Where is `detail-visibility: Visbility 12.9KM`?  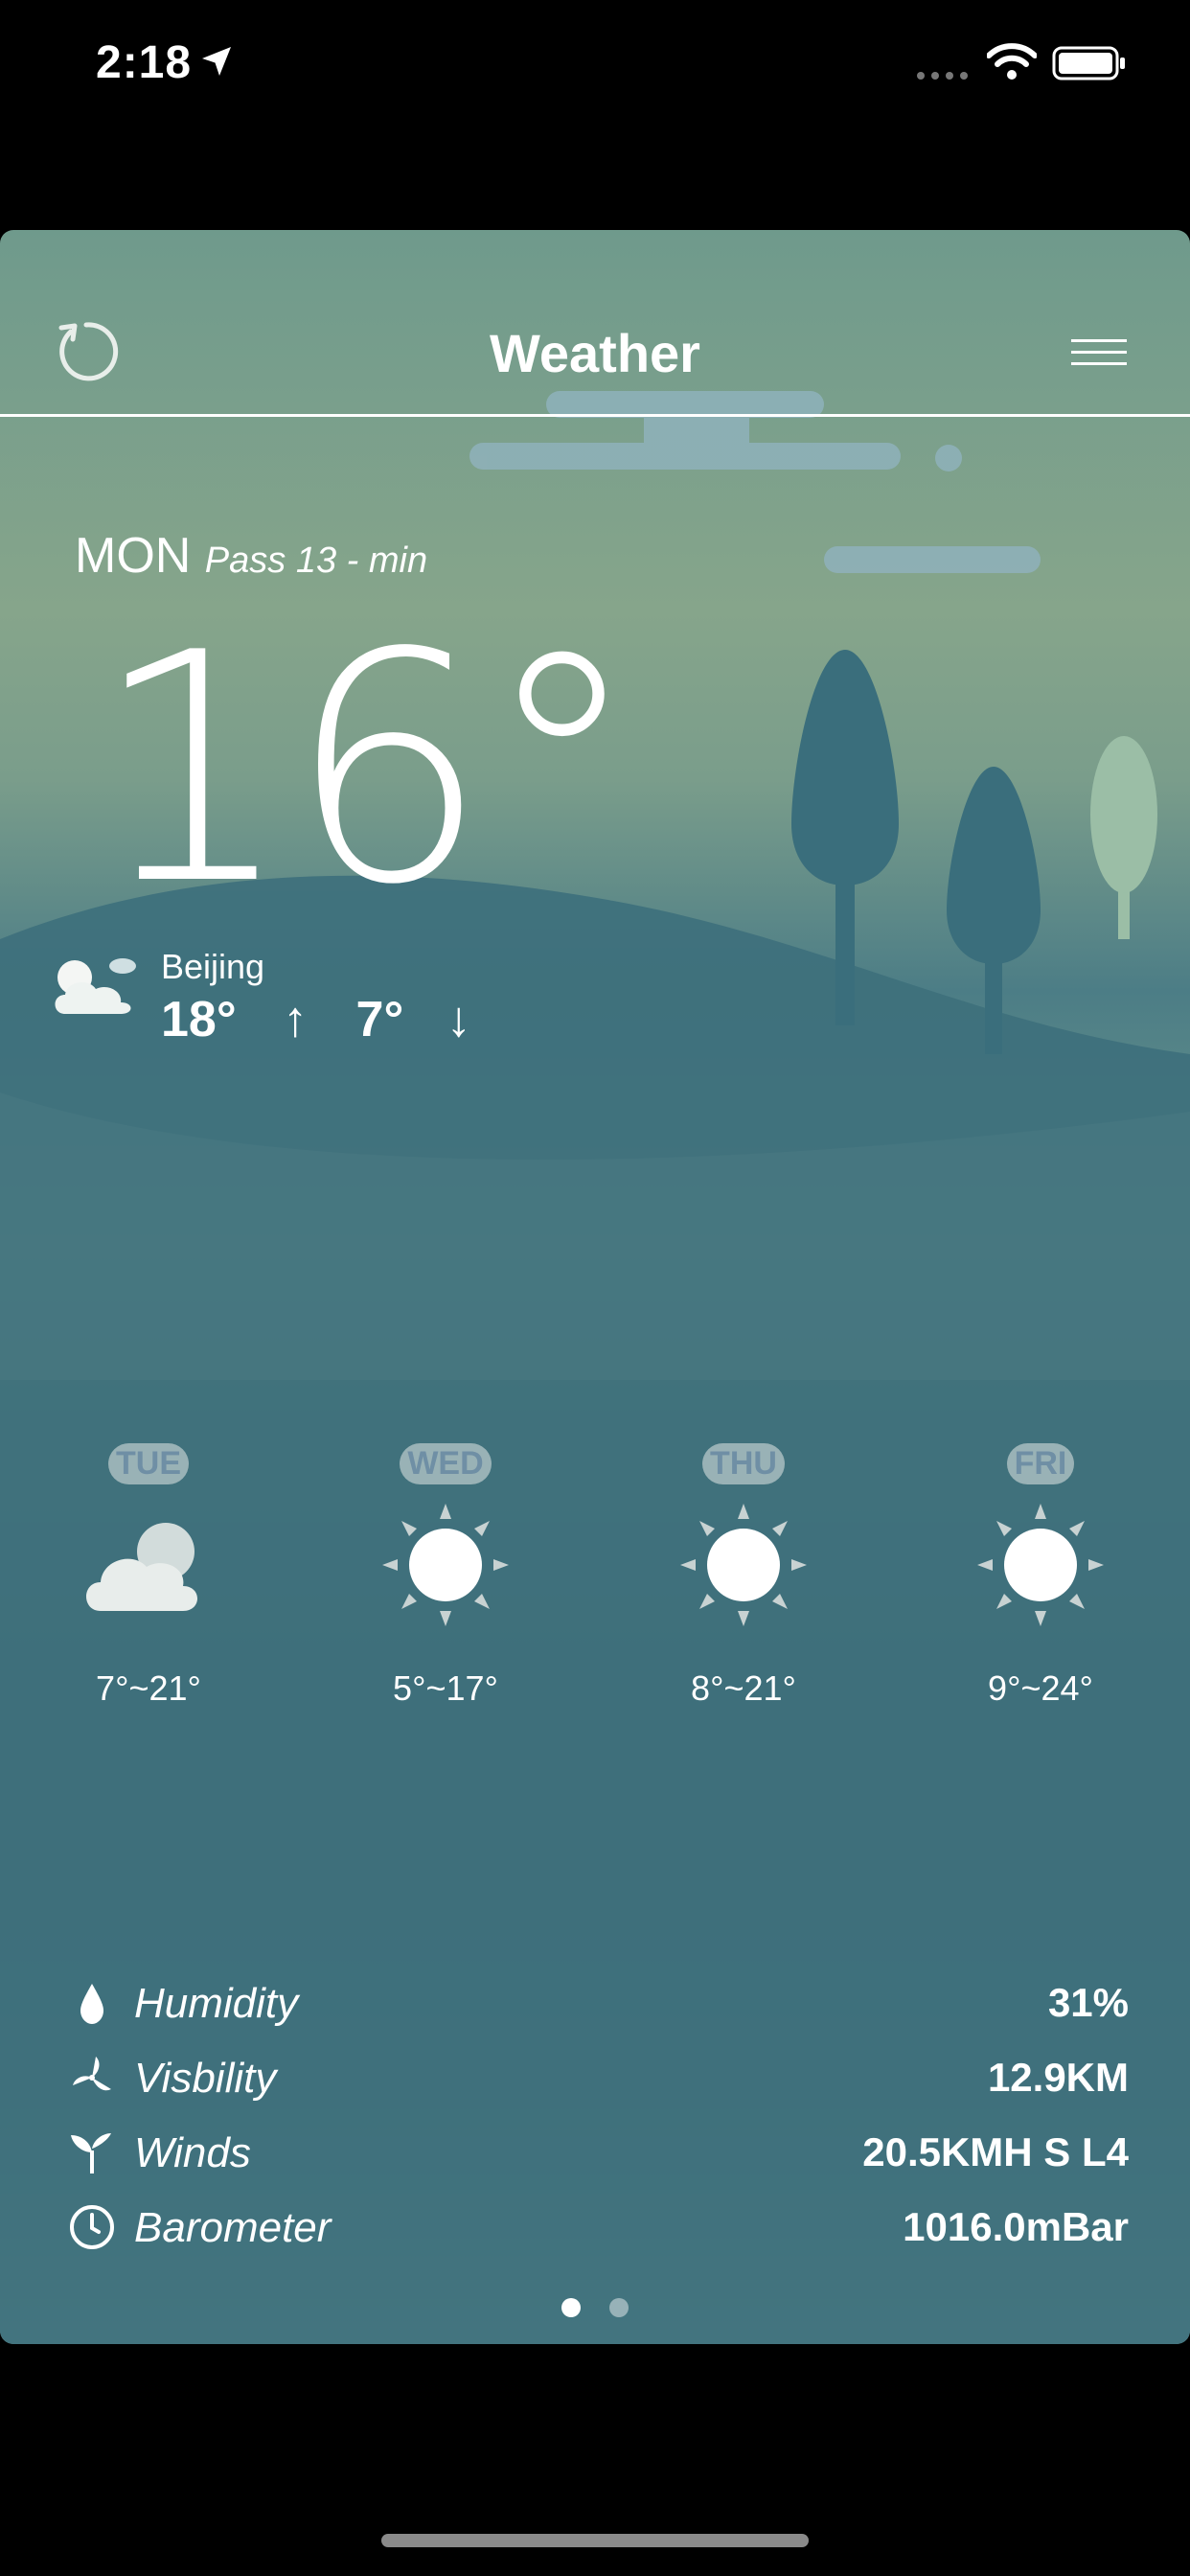
detail-visibility: Visbility 12.9KM is located at coordinates (595, 2078).